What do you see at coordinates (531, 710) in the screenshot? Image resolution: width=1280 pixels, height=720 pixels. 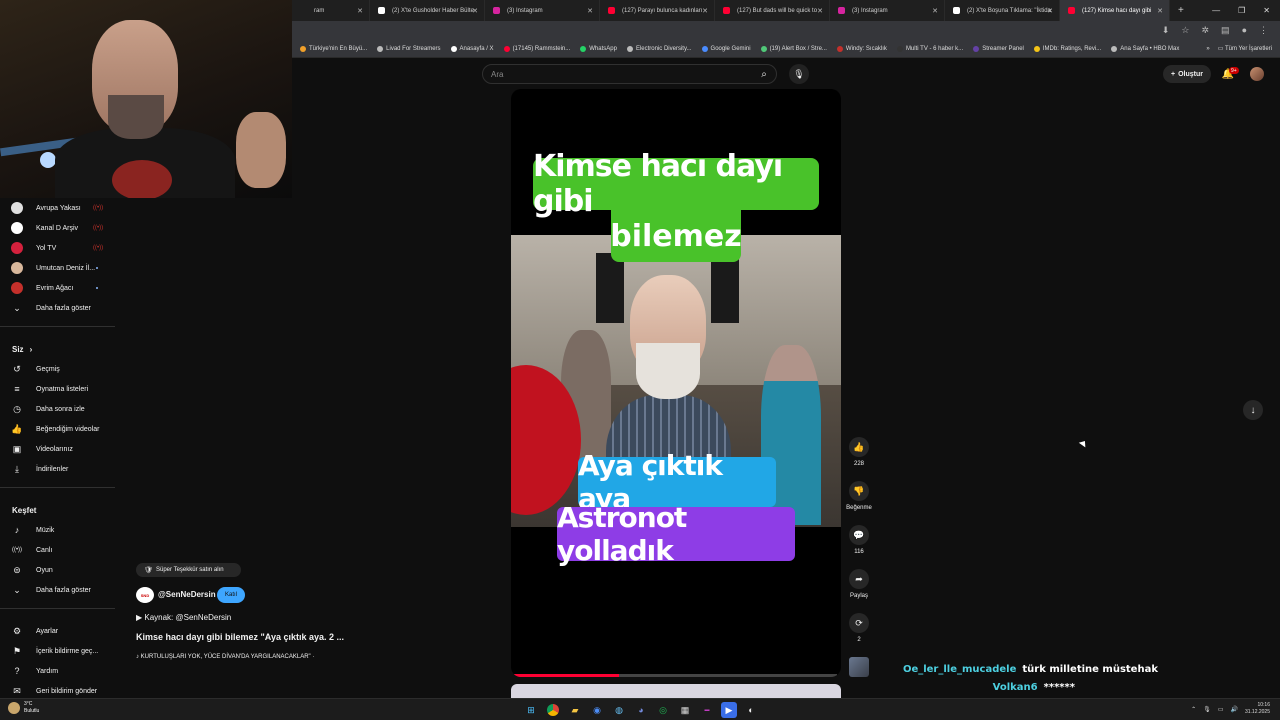 I see `windows-start-icon: ⊞` at bounding box center [531, 710].